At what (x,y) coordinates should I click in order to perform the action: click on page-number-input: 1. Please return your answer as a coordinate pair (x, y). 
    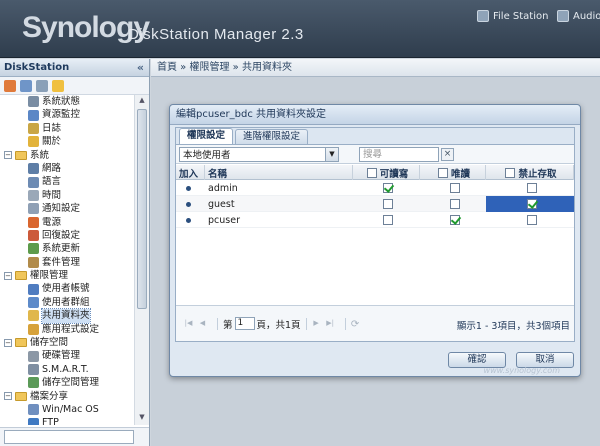
    Looking at the image, I should click on (244, 323).